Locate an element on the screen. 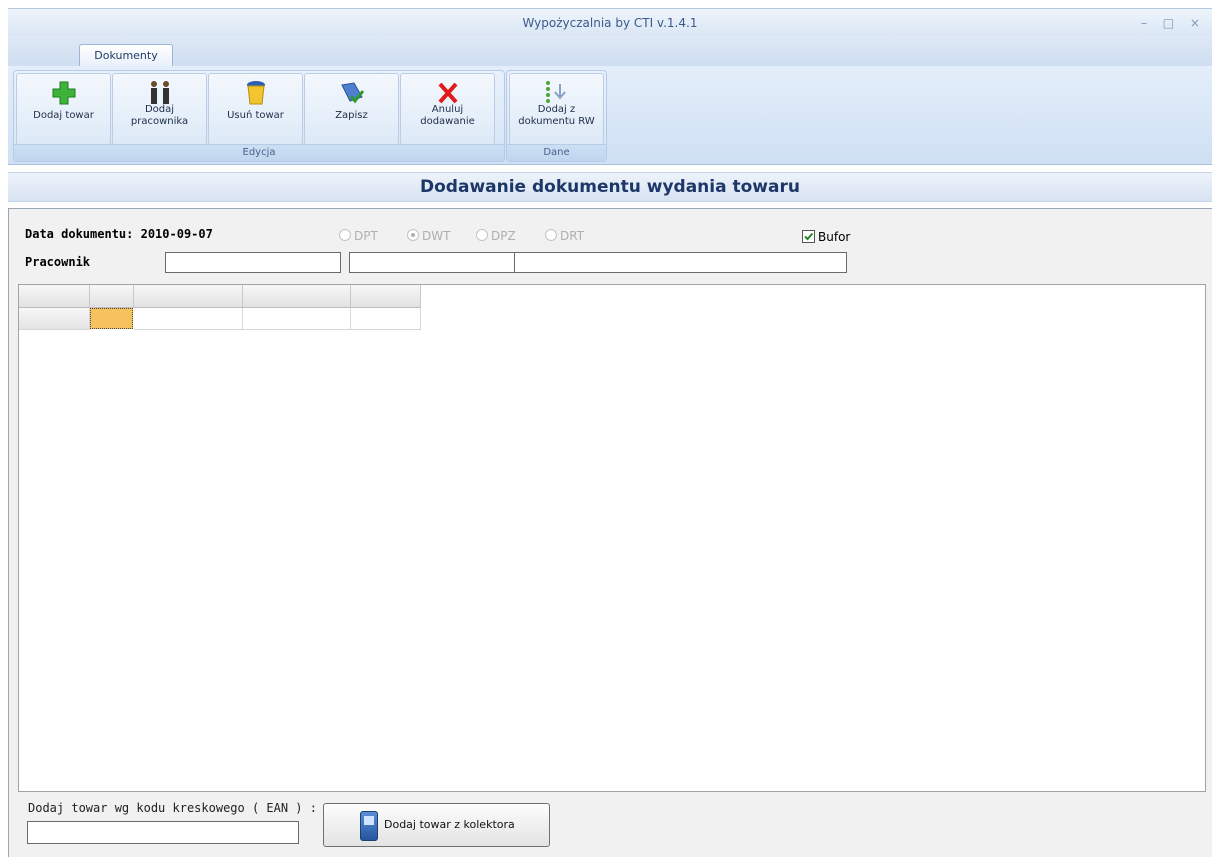 The width and height of the screenshot is (1212, 857). radio-dpt: DPT is located at coordinates (358, 236).